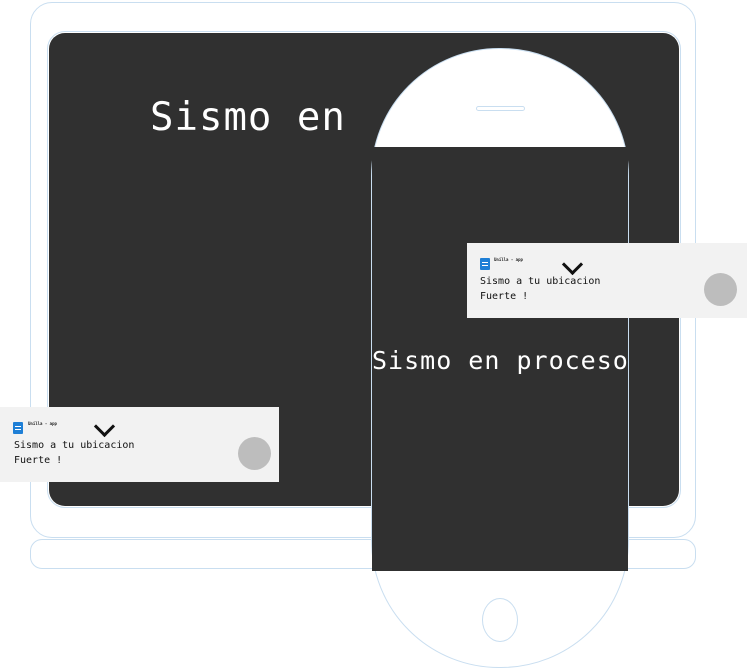  I want to click on phone-headline: Sismo en proceso, so click(500, 360).